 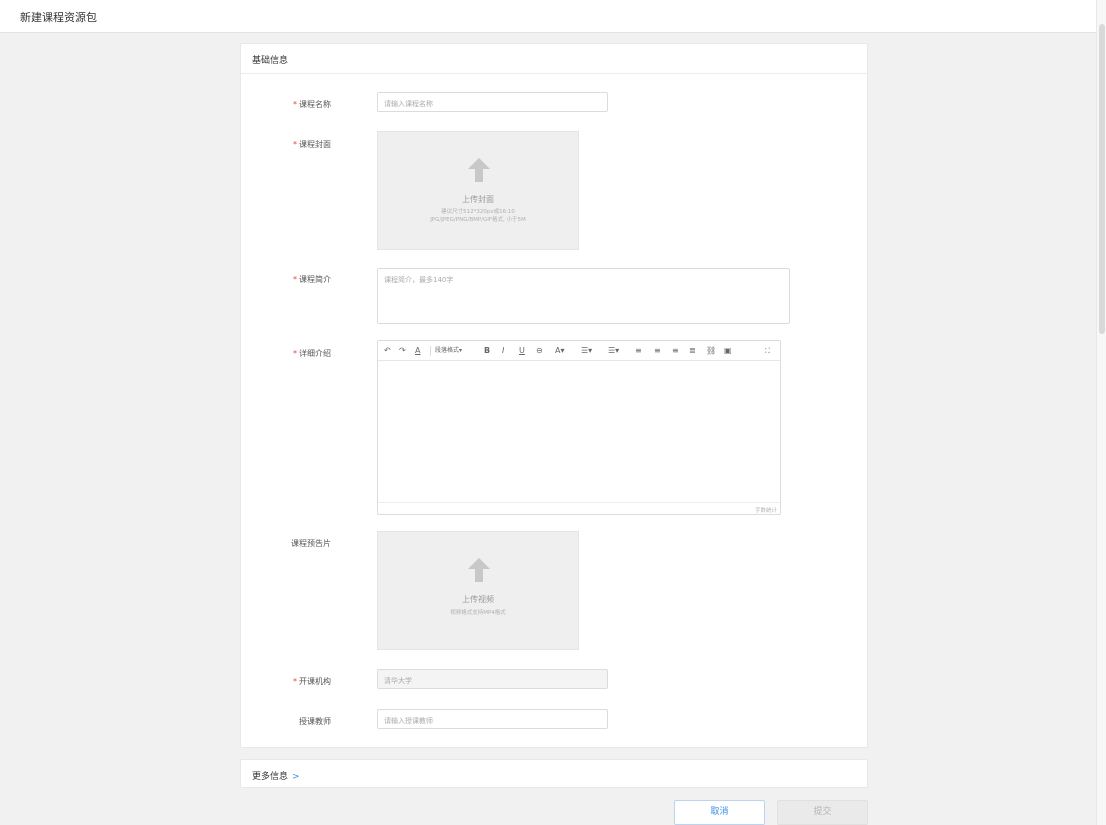 I want to click on font-color-icon: A▾, so click(x=560, y=351).